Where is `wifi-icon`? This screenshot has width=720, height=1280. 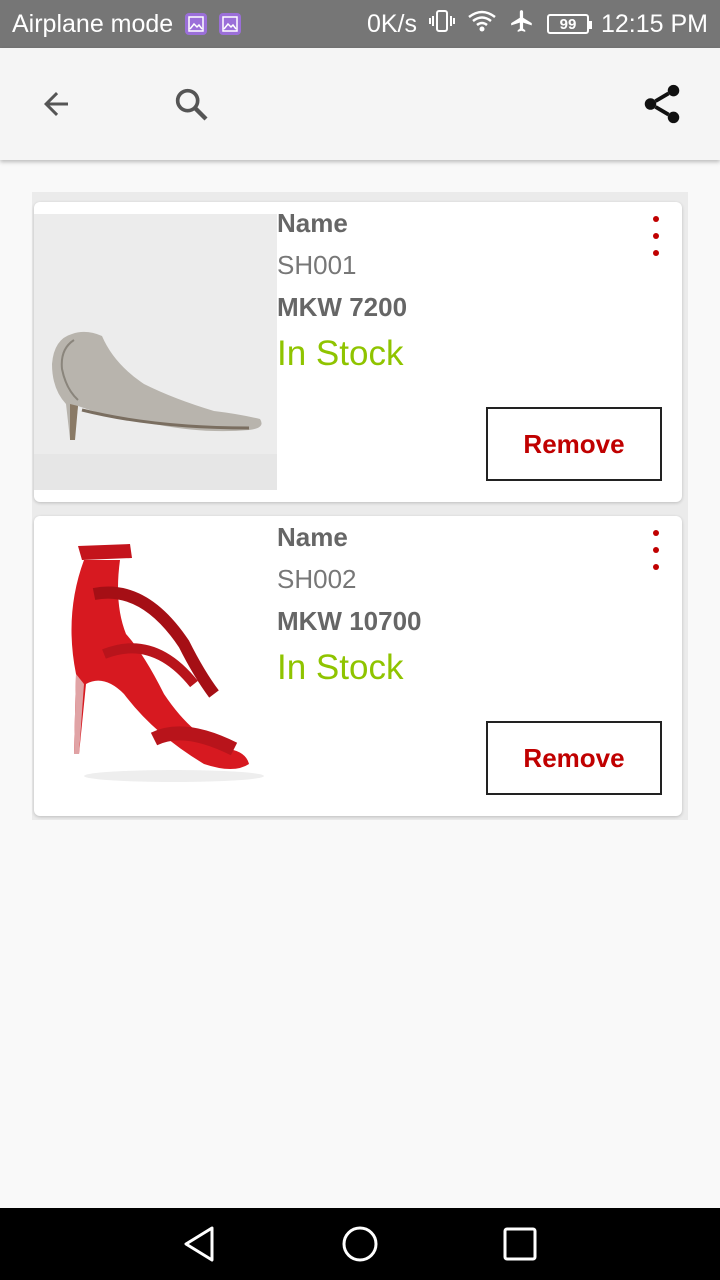 wifi-icon is located at coordinates (482, 24).